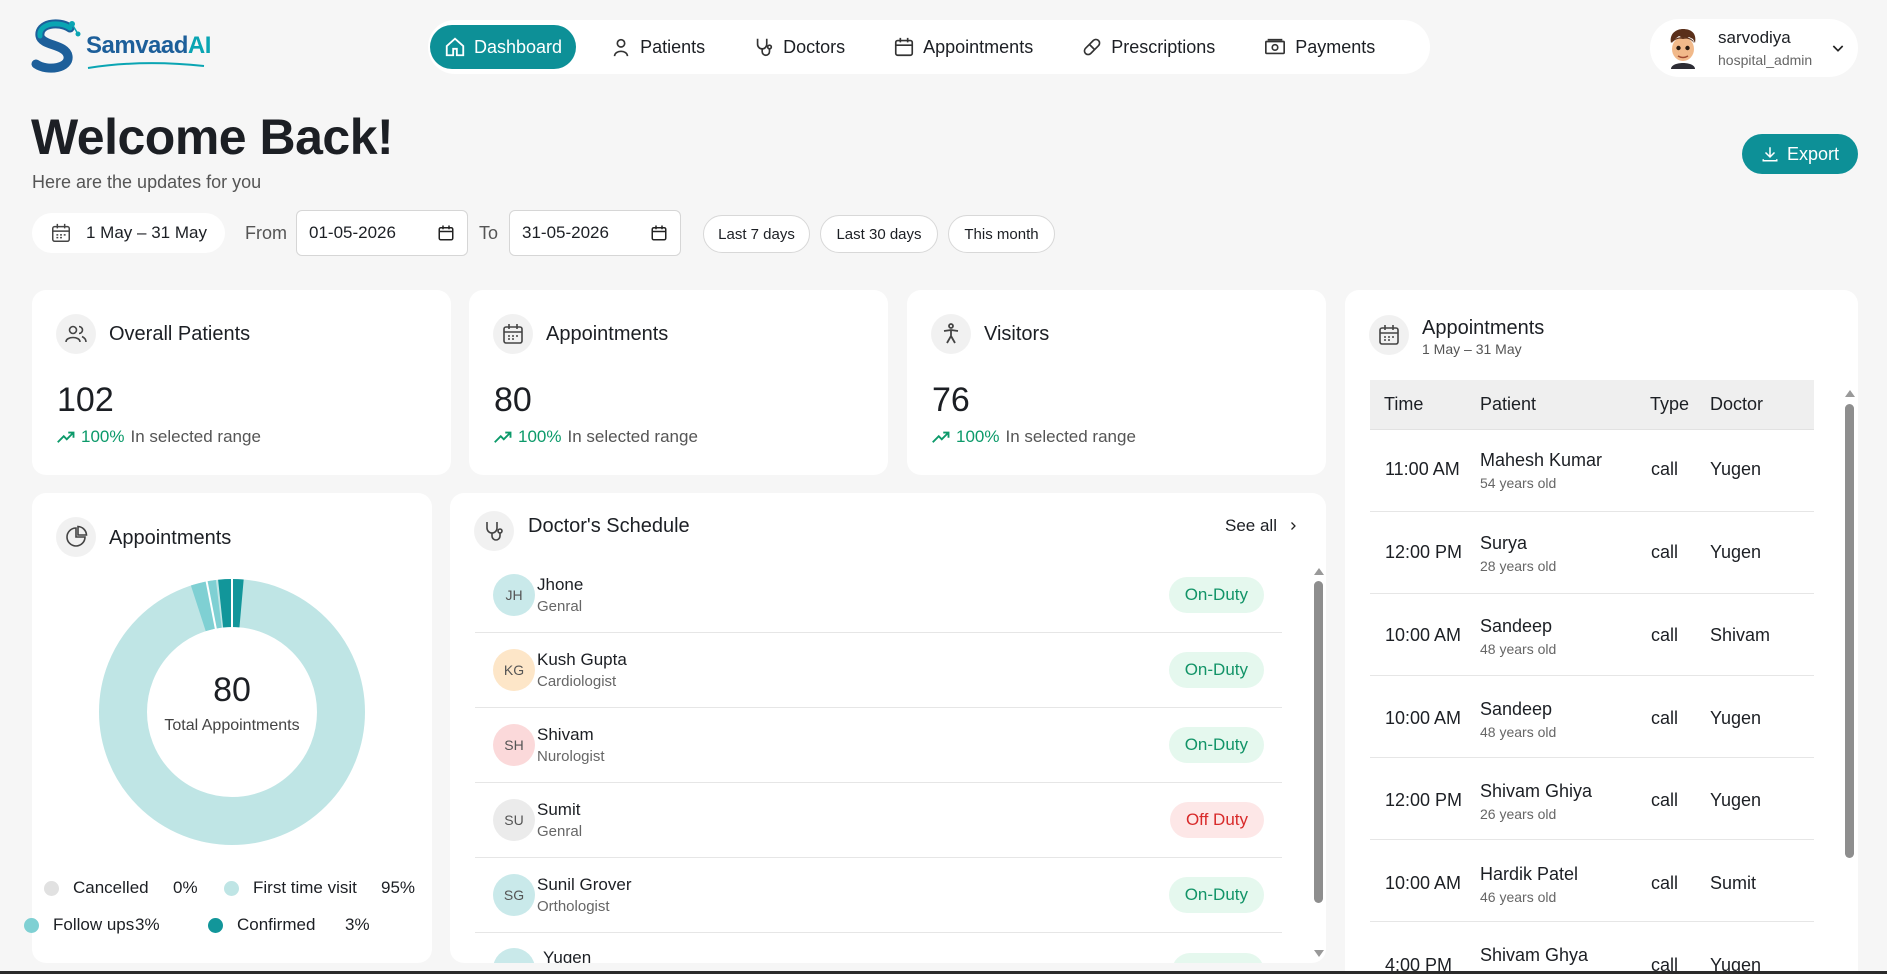  What do you see at coordinates (1319, 954) in the screenshot?
I see `schedule-scroll-down` at bounding box center [1319, 954].